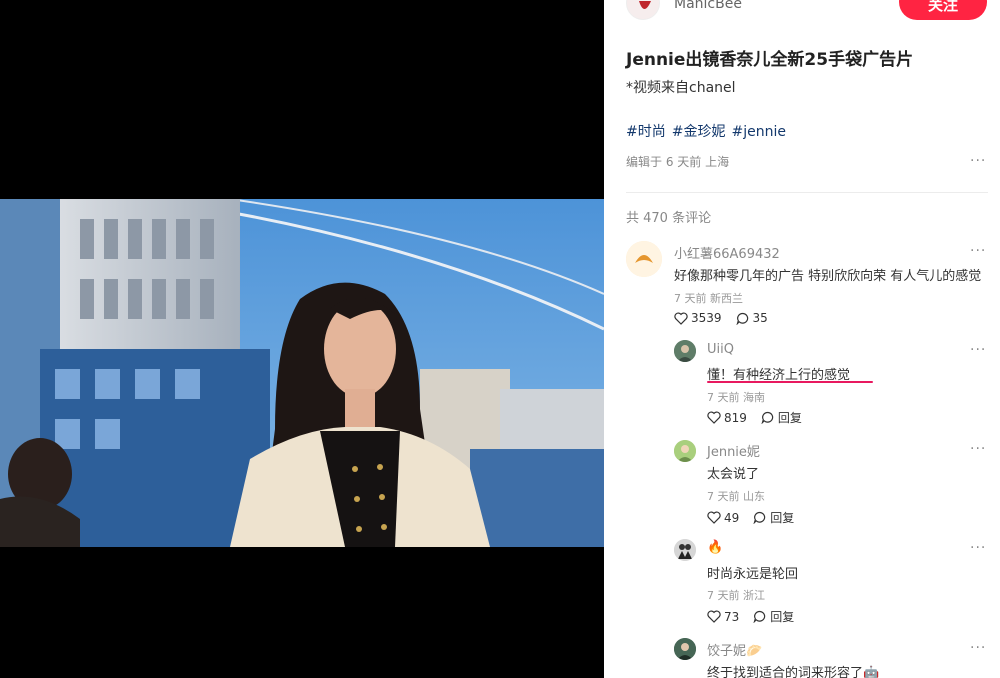  What do you see at coordinates (943, 10) in the screenshot?
I see `follow-button: 关注` at bounding box center [943, 10].